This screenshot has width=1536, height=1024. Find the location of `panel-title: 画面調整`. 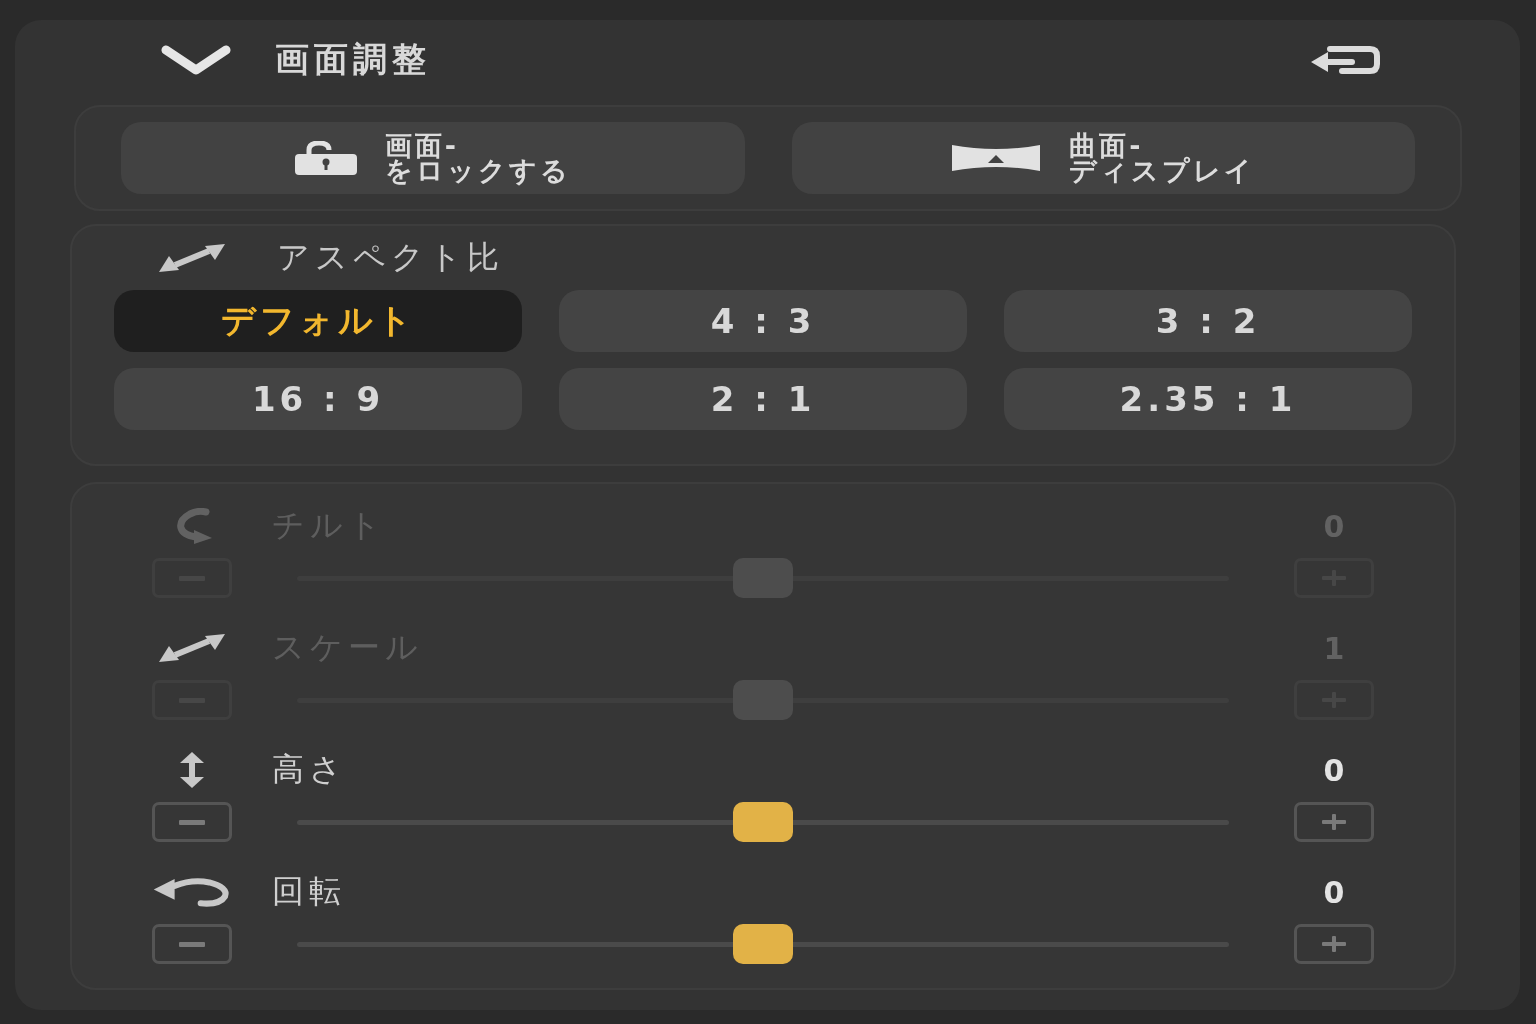

panel-title: 画面調整 is located at coordinates (353, 59).